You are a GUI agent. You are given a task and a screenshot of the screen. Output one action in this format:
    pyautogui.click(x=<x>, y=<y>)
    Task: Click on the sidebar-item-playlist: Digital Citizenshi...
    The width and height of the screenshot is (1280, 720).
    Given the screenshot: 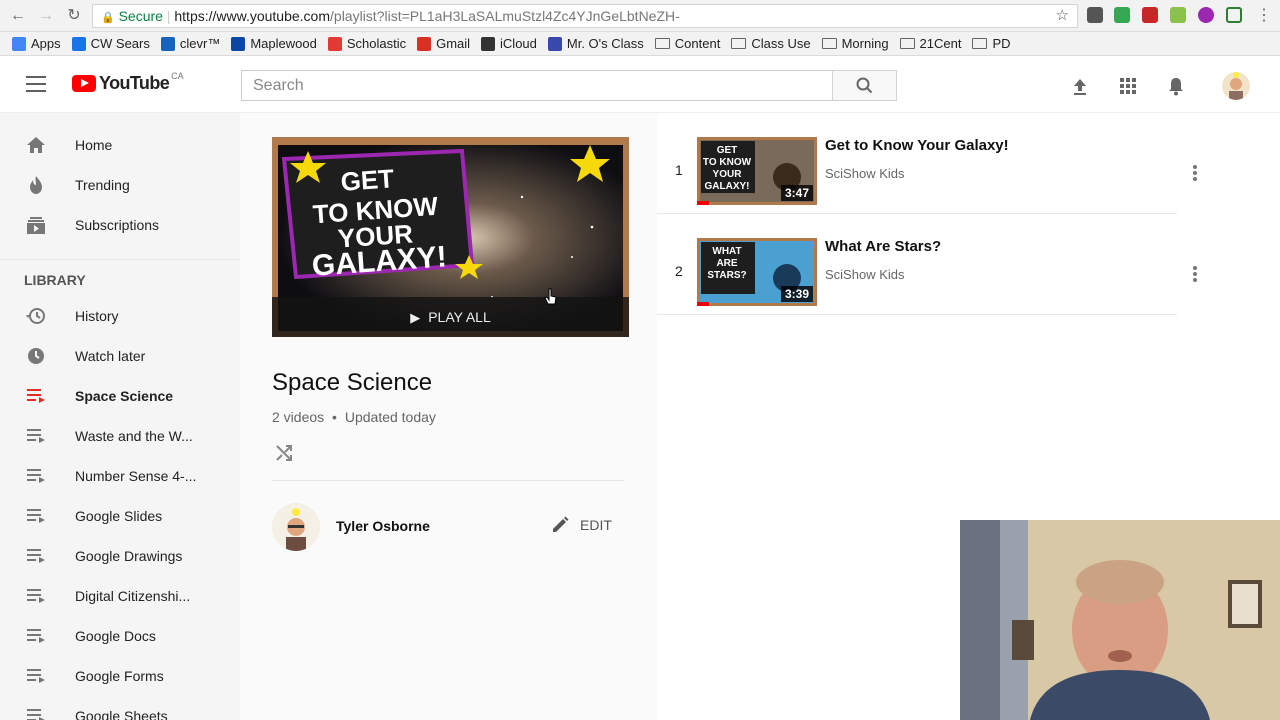 What is the action you would take?
    pyautogui.click(x=120, y=596)
    